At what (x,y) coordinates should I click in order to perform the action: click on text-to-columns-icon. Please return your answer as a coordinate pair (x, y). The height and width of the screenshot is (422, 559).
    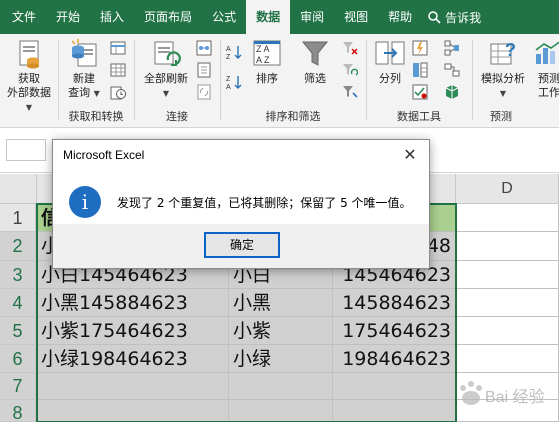
    Looking at the image, I should click on (390, 54).